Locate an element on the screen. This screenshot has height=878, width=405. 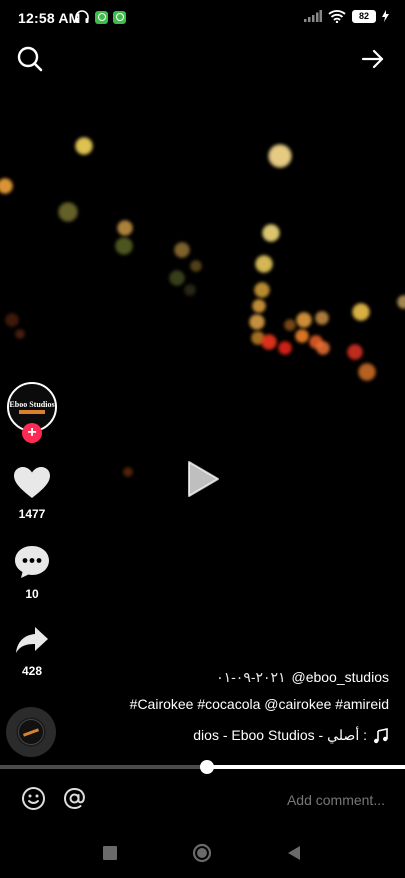
music-info: dios - Eboo Studios - أصلي : is located at coordinates (291, 735).